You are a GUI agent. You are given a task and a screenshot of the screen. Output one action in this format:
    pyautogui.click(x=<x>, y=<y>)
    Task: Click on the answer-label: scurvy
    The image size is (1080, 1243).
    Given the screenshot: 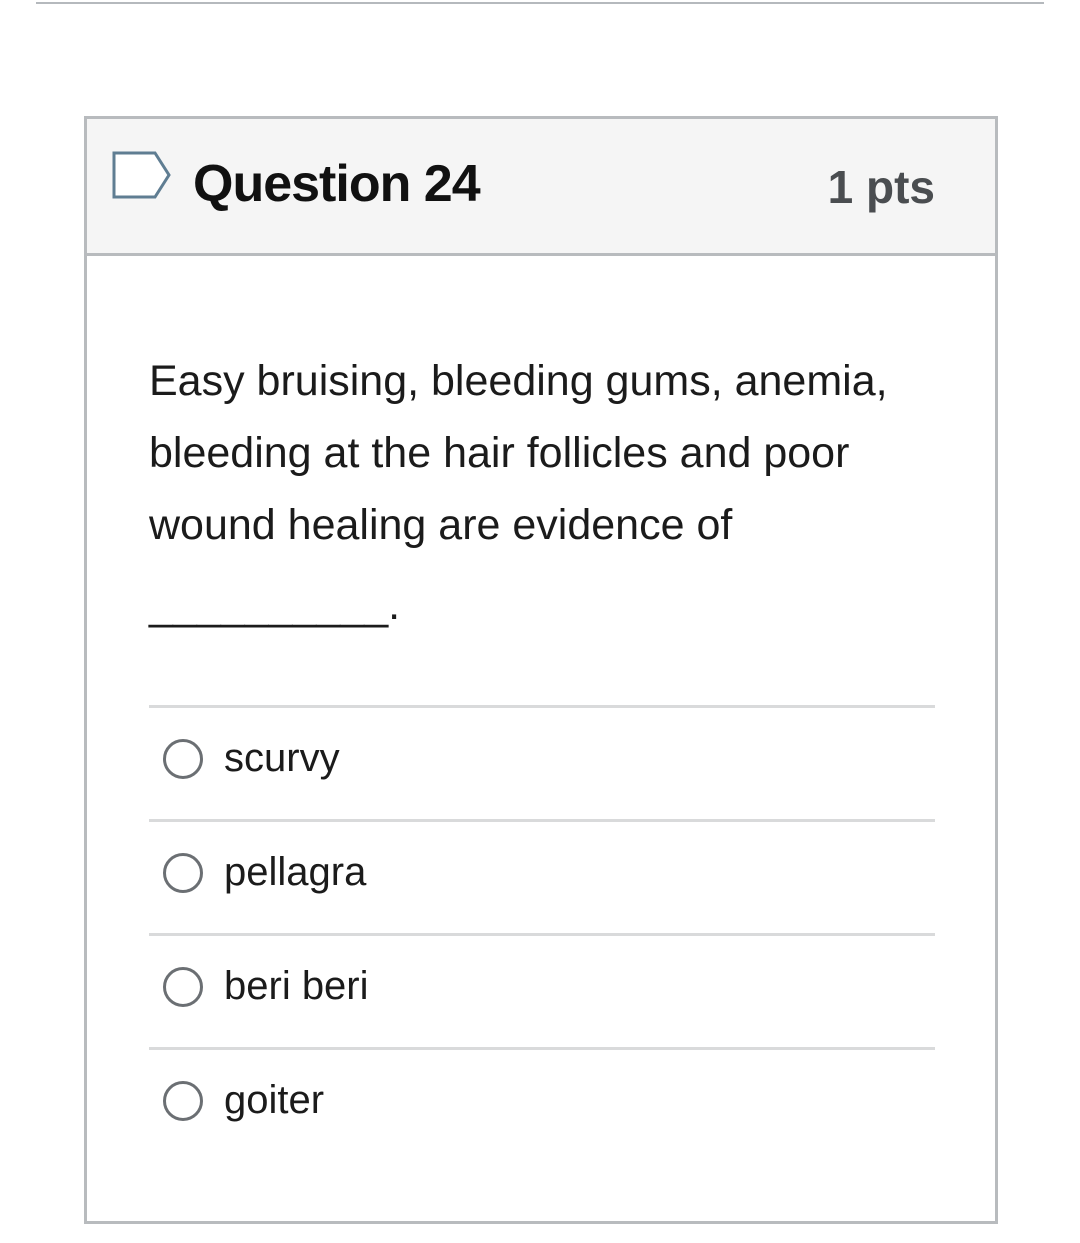 What is the action you would take?
    pyautogui.click(x=282, y=758)
    